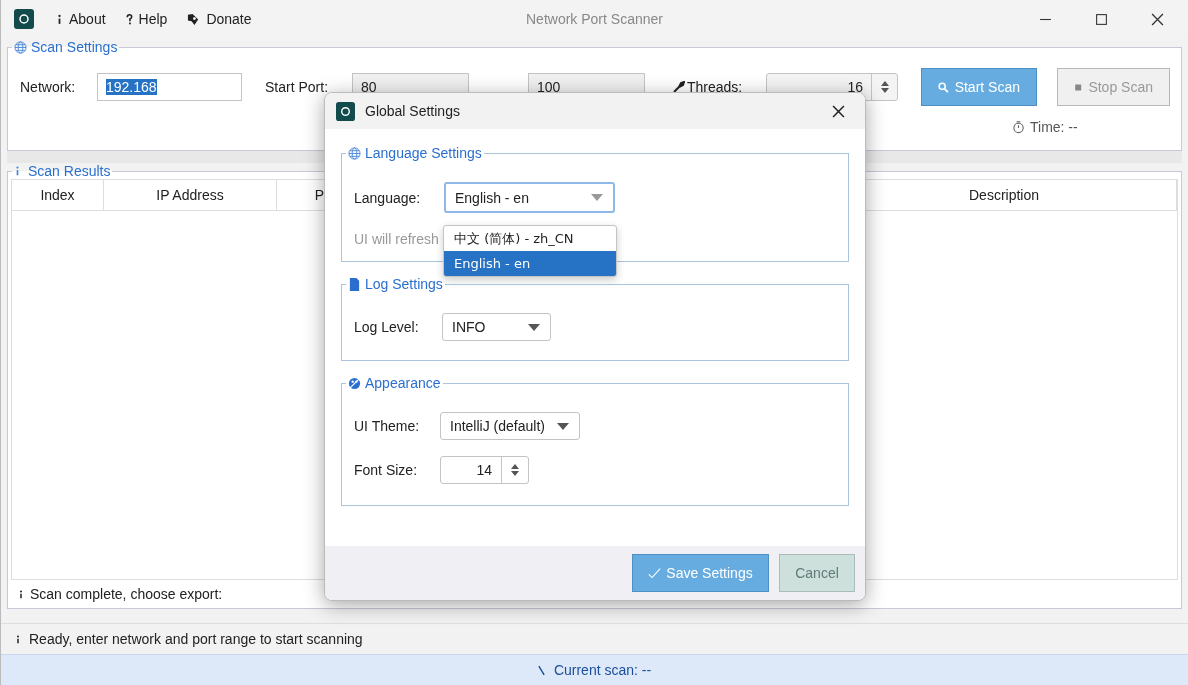 The height and width of the screenshot is (685, 1188). What do you see at coordinates (74, 47) in the screenshot?
I see `section-title: Scan Settings` at bounding box center [74, 47].